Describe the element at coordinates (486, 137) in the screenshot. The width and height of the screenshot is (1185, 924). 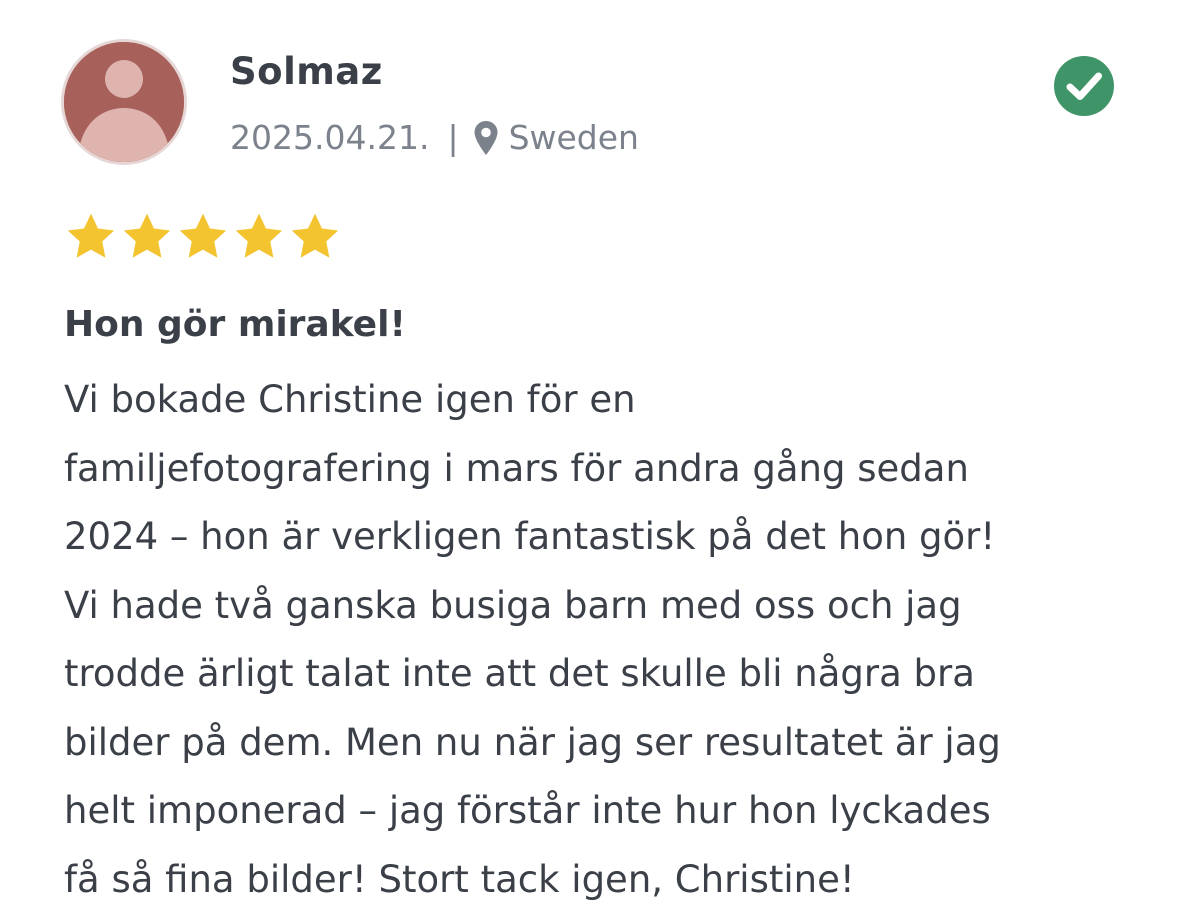
I see `map-pin-icon` at that location.